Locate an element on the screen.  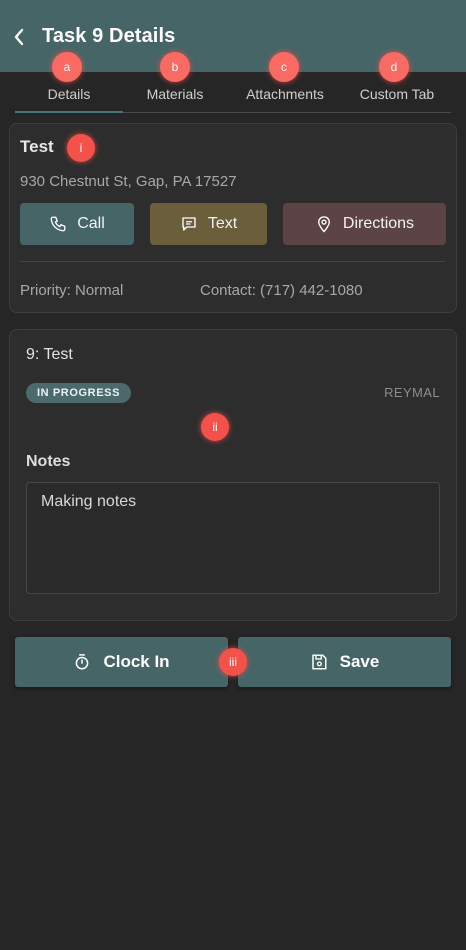
location-address: 930 Chestnut St, Gap, PA 17527 is located at coordinates (128, 181).